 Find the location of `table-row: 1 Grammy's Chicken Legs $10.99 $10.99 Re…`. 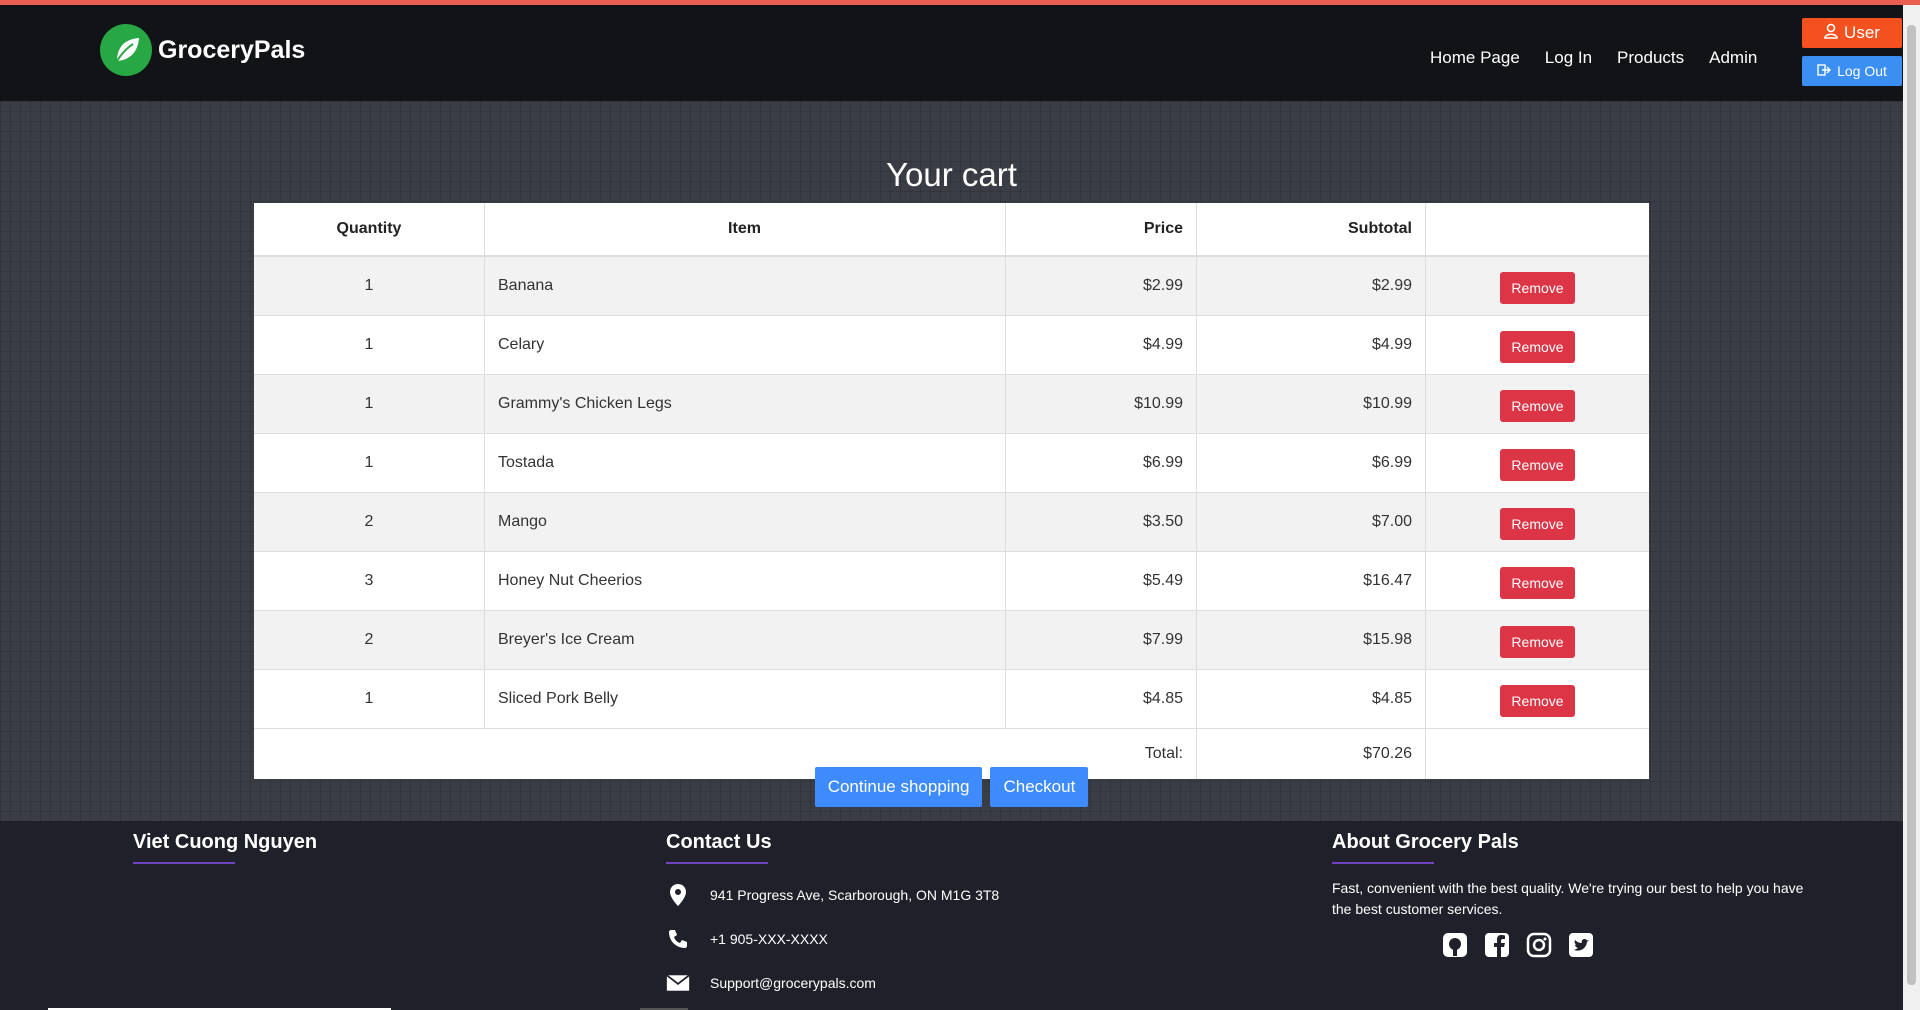

table-row: 1 Grammy's Chicken Legs $10.99 $10.99 Re… is located at coordinates (951, 404).